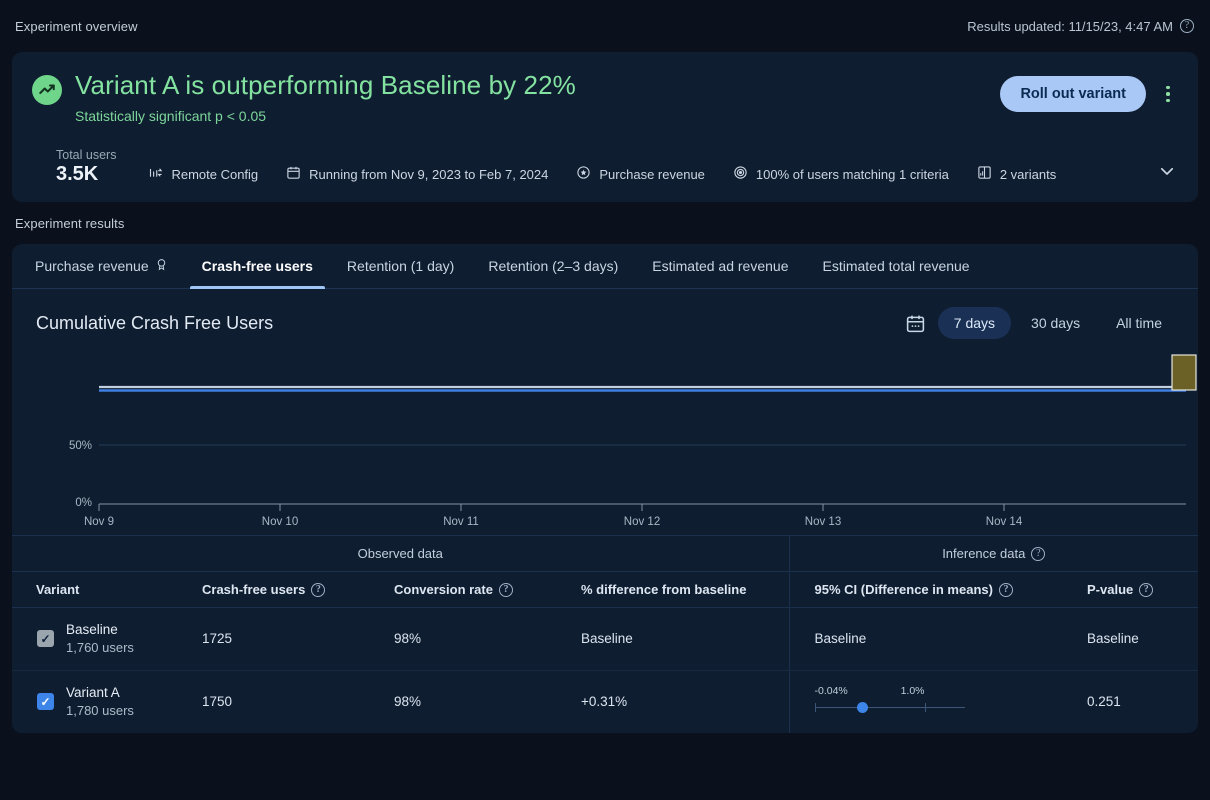 This screenshot has height=800, width=1210. I want to click on ytick-0: 0%, so click(83, 503).